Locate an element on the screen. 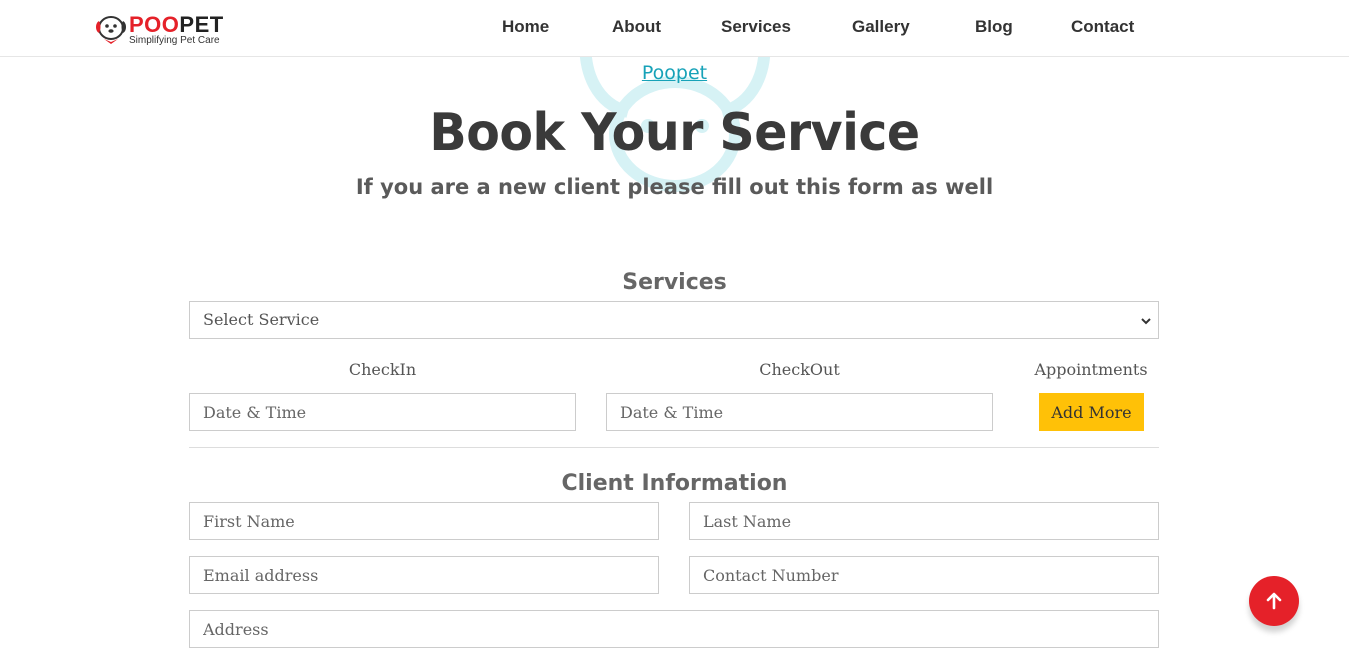 The height and width of the screenshot is (656, 1349). brand-logo: POOPET Simplifying Pet Care is located at coordinates (164, 30).